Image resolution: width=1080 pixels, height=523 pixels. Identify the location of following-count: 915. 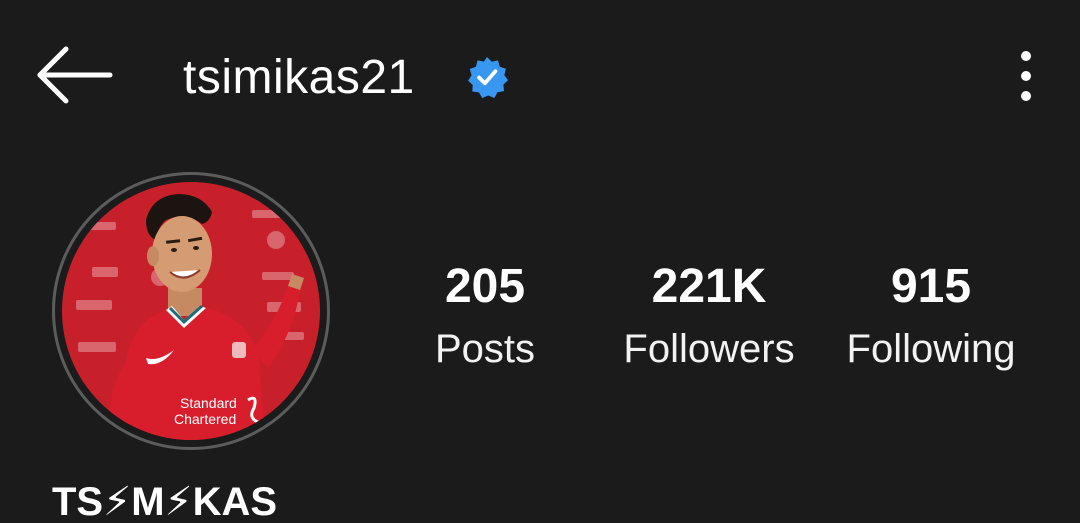
(931, 286).